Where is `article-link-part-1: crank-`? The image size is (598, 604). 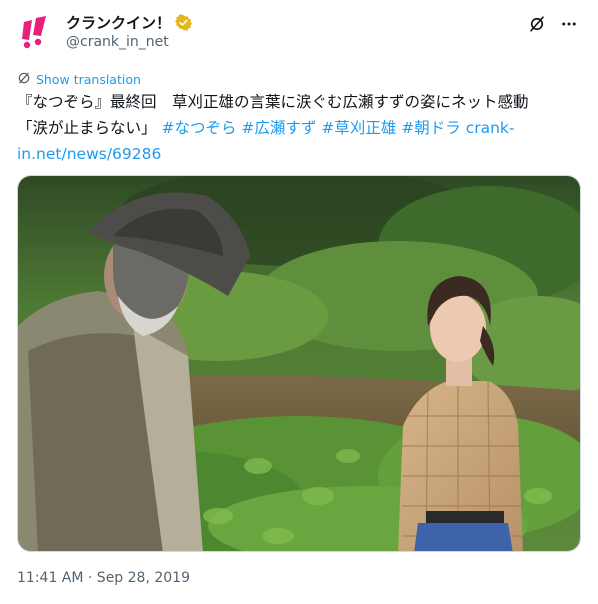 article-link-part-1: crank- is located at coordinates (490, 128).